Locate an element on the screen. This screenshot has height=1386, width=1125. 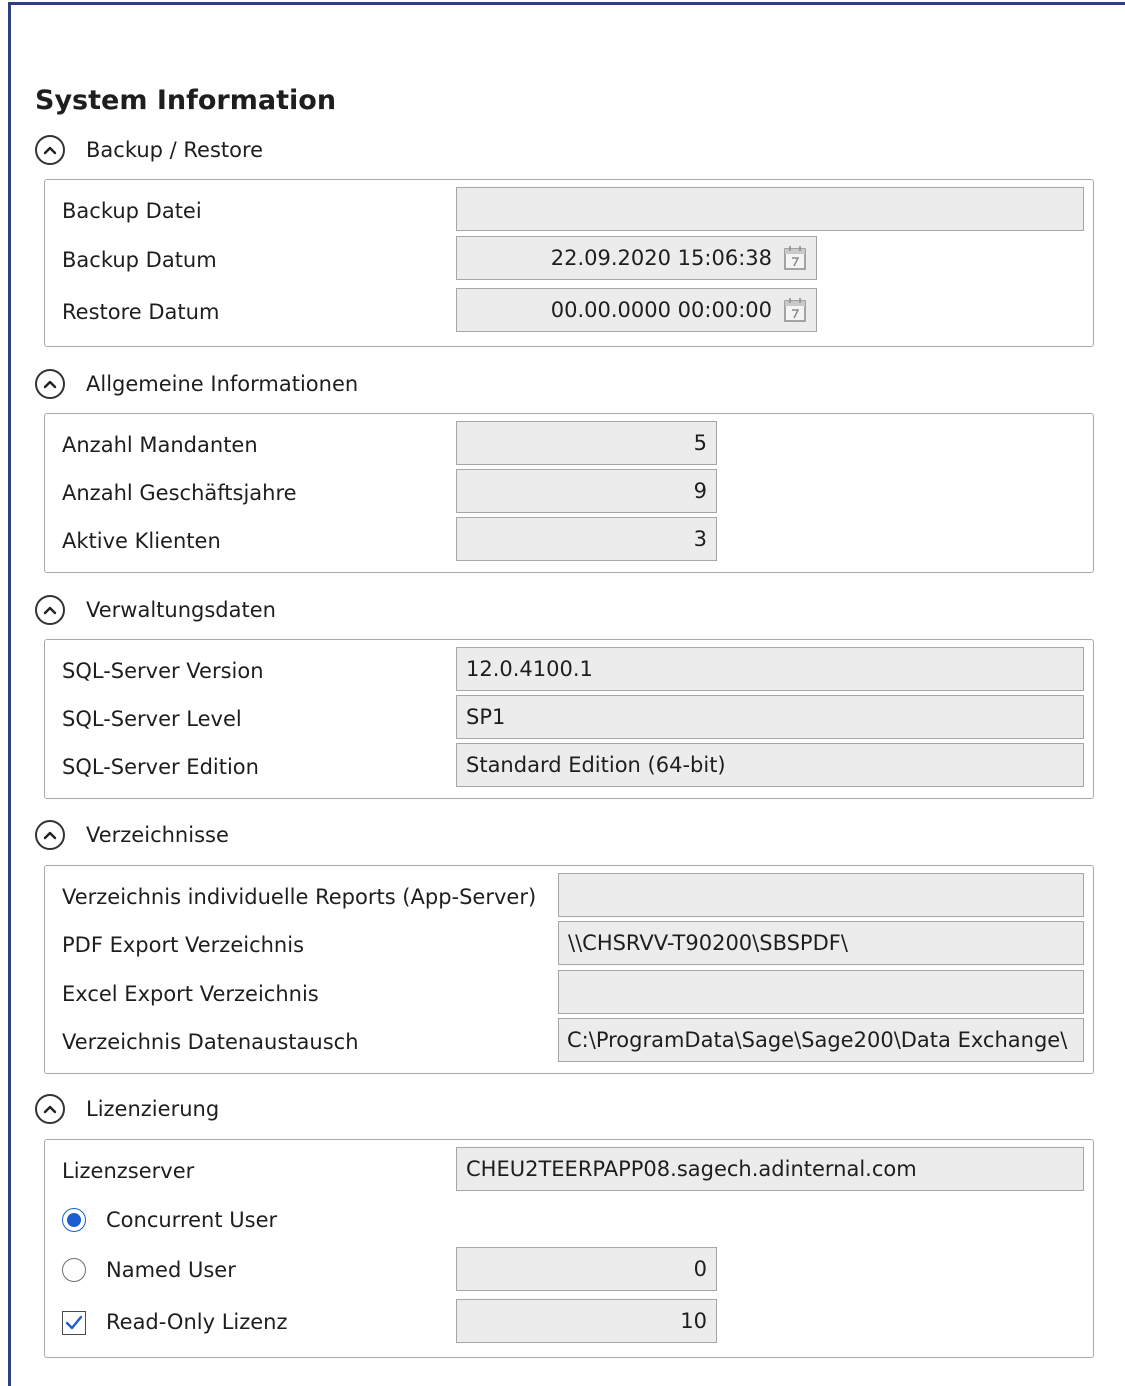
section-header-admin: Verwaltungsdaten is located at coordinates (155, 610).